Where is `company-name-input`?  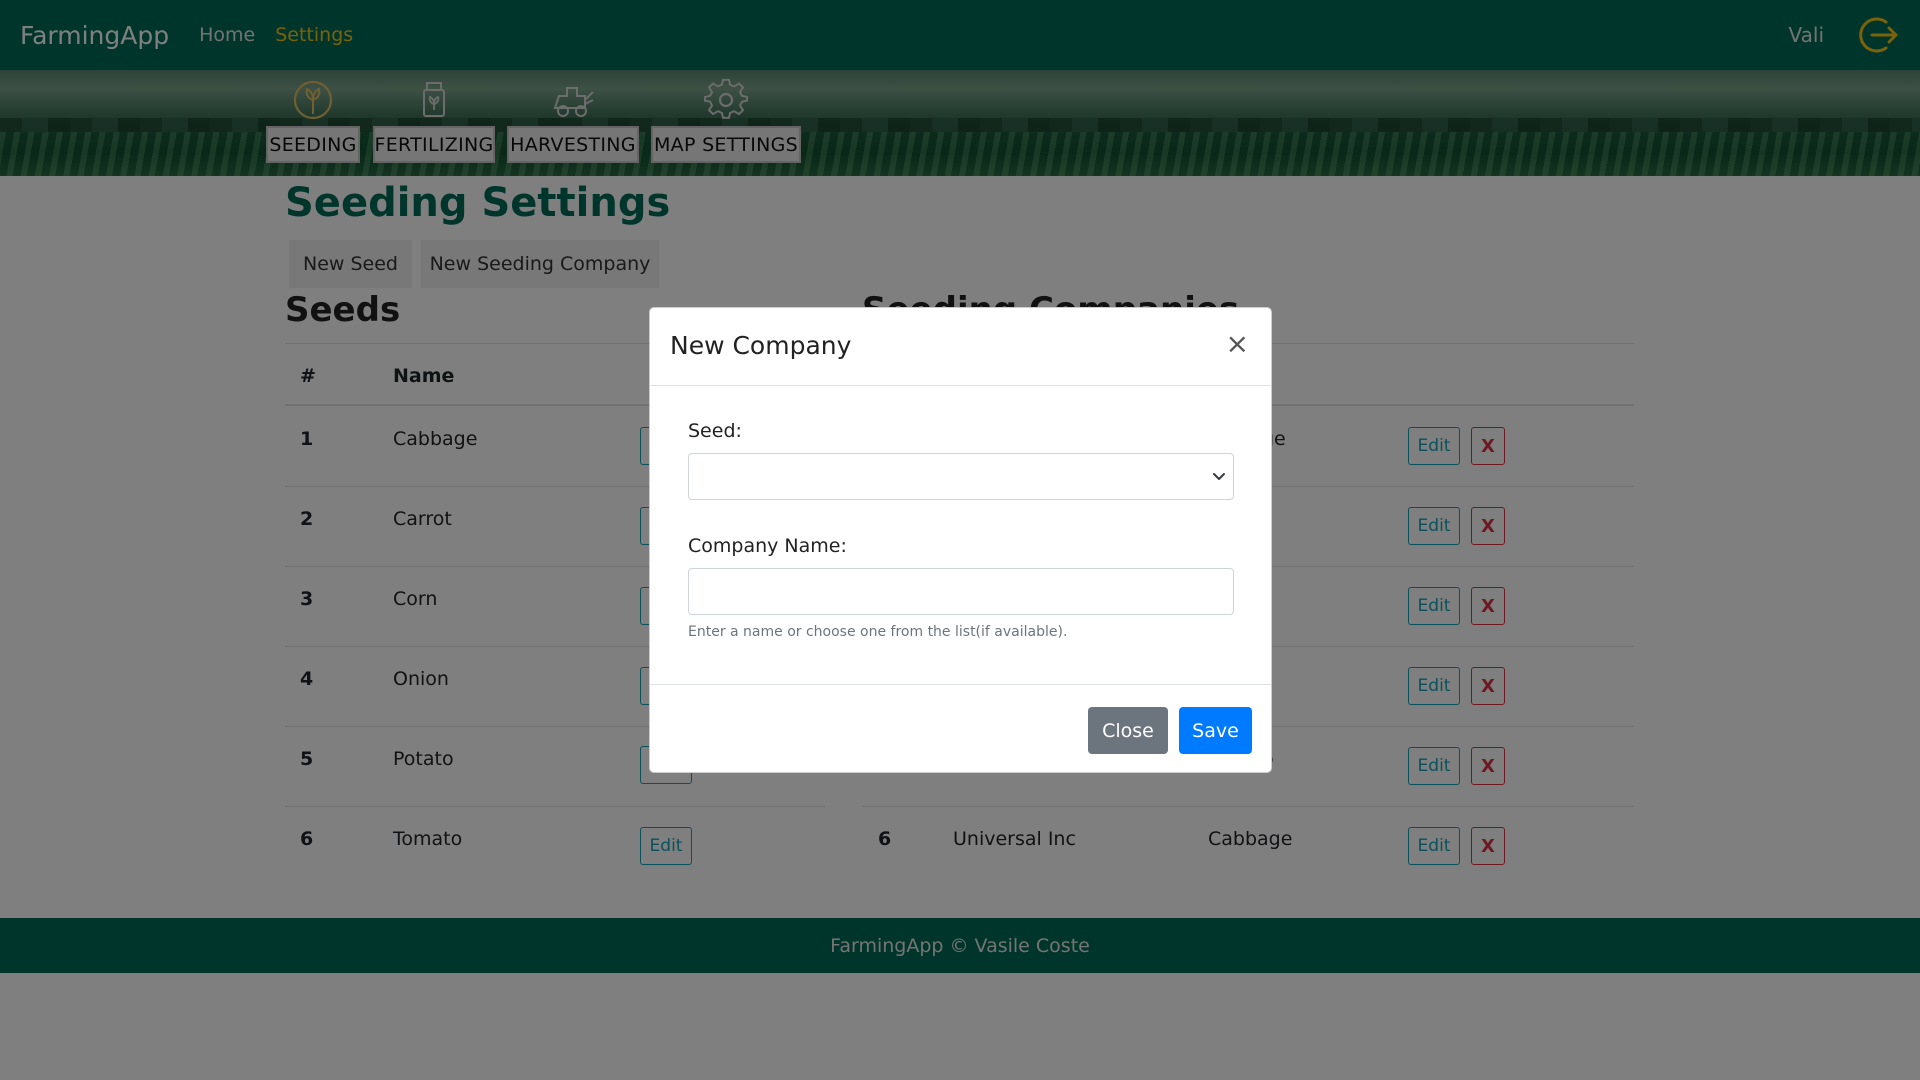
company-name-input is located at coordinates (961, 591).